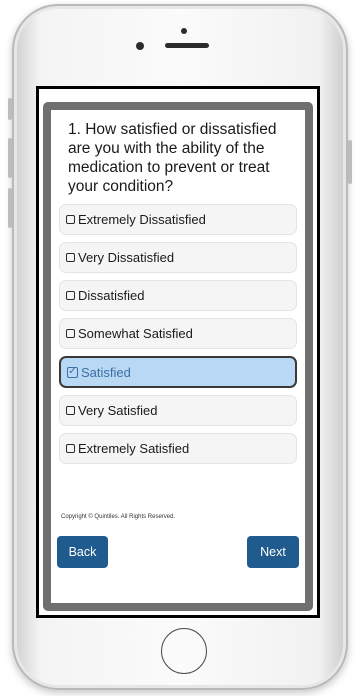  I want to click on option-label: Satisfied, so click(106, 372).